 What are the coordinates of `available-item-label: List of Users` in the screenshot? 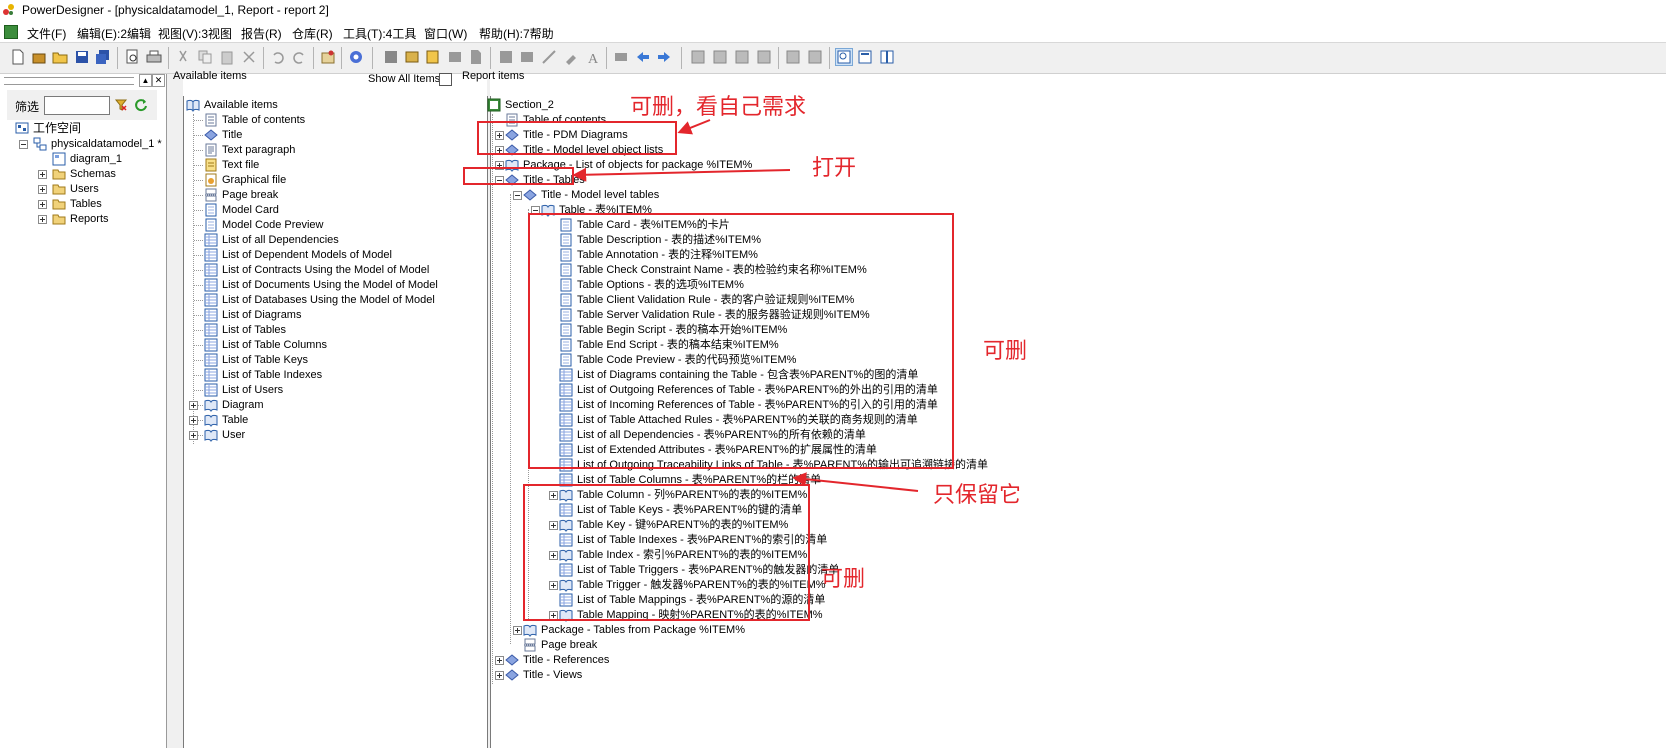 It's located at (253, 390).